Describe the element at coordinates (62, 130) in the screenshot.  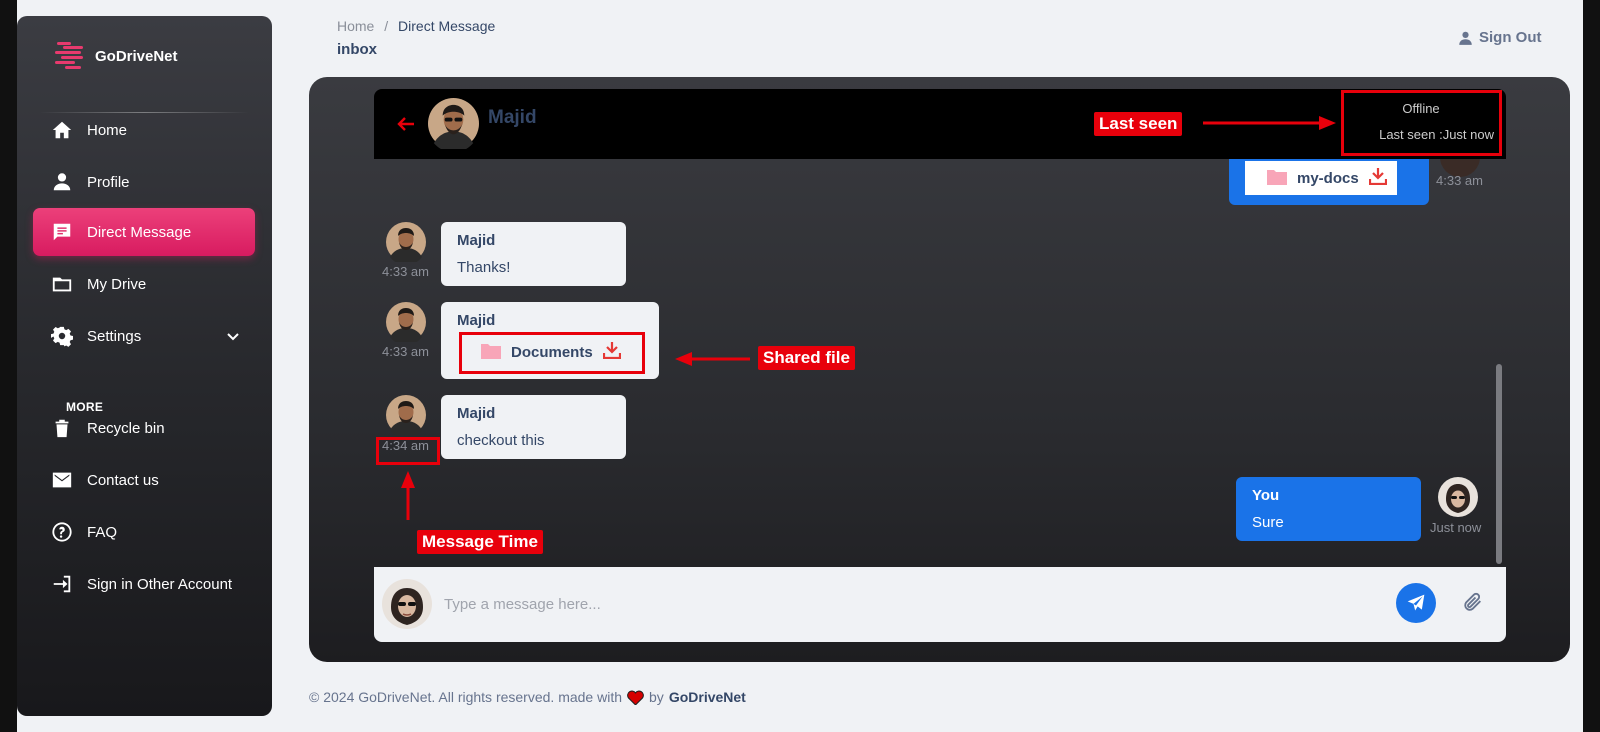
I see `home-icon` at that location.